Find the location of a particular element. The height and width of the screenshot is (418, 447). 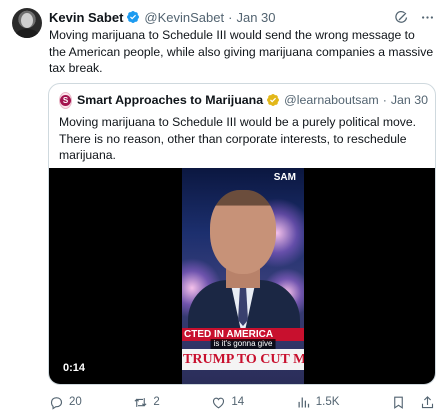

gold-affiliate-badge-icon is located at coordinates (273, 100).